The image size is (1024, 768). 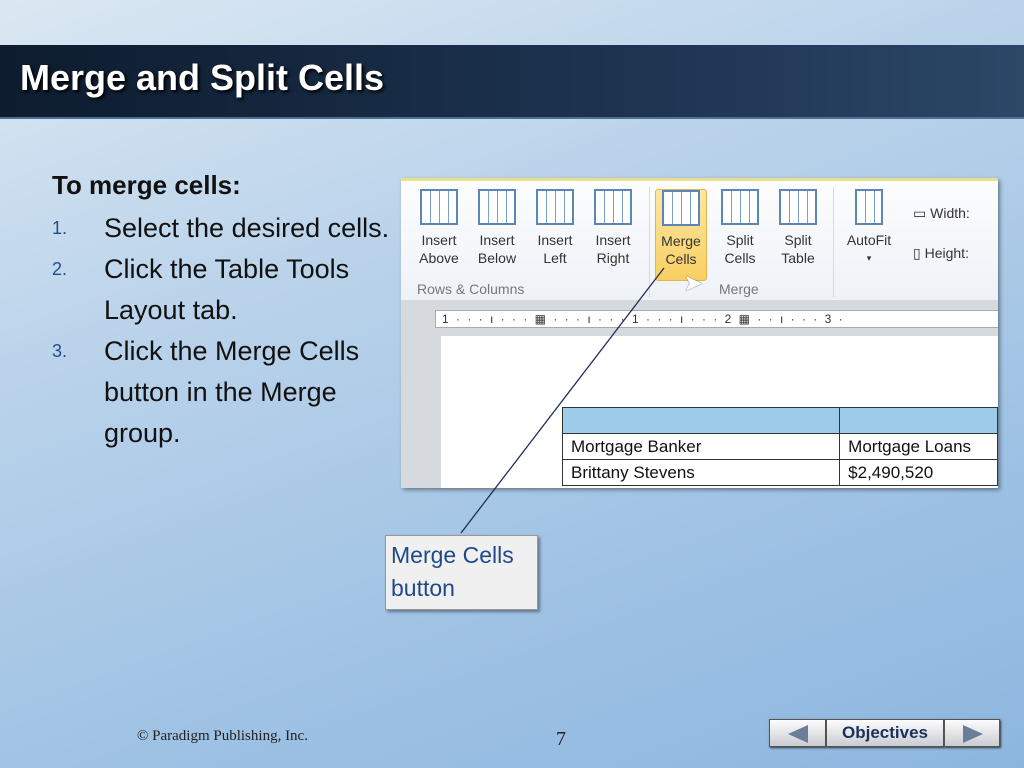 I want to click on callout-box: Merge Cells button, so click(x=461, y=572).